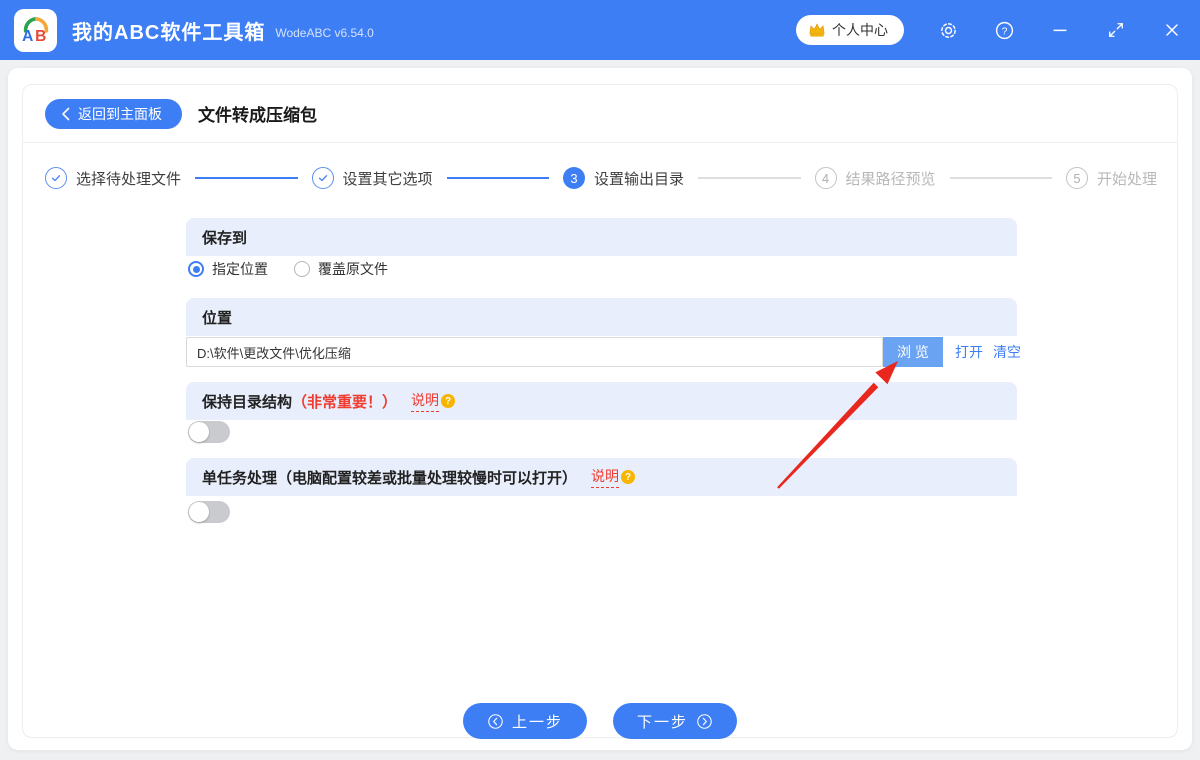 Image resolution: width=1200 pixels, height=760 pixels. What do you see at coordinates (288, 269) in the screenshot?
I see `save-to-options: 指定位置 覆盖原文件` at bounding box center [288, 269].